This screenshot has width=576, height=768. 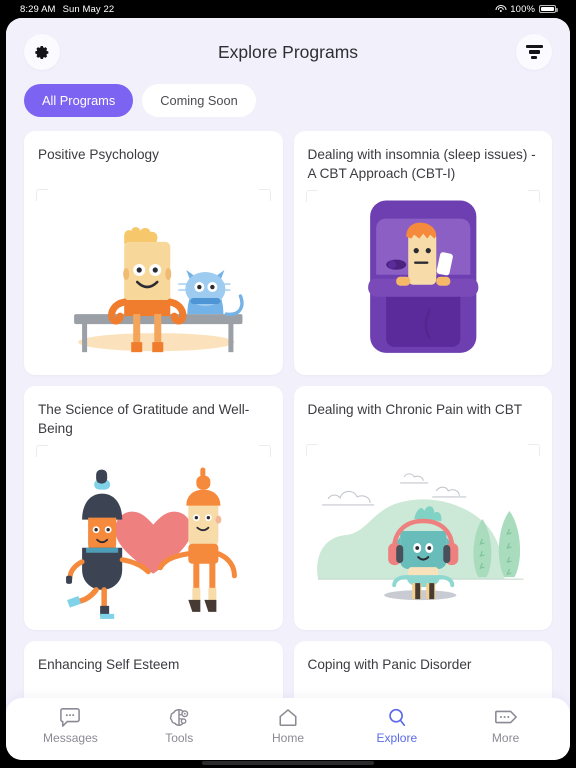 I want to click on nav-item-more: More, so click(x=505, y=726).